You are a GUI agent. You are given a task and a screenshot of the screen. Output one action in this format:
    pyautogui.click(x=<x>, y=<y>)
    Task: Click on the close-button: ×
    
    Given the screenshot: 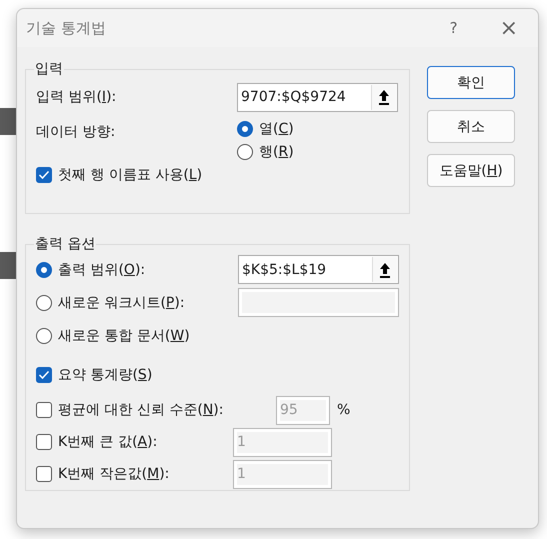 What is the action you would take?
    pyautogui.click(x=509, y=28)
    